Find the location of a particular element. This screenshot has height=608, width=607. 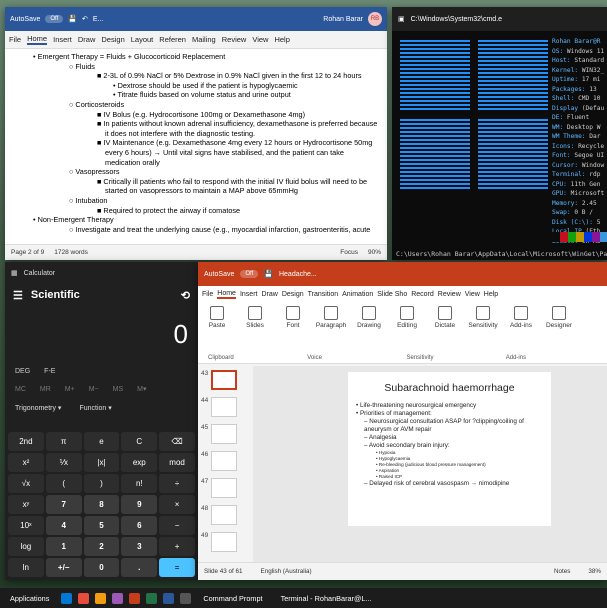

tab-record: Record is located at coordinates (422, 294).